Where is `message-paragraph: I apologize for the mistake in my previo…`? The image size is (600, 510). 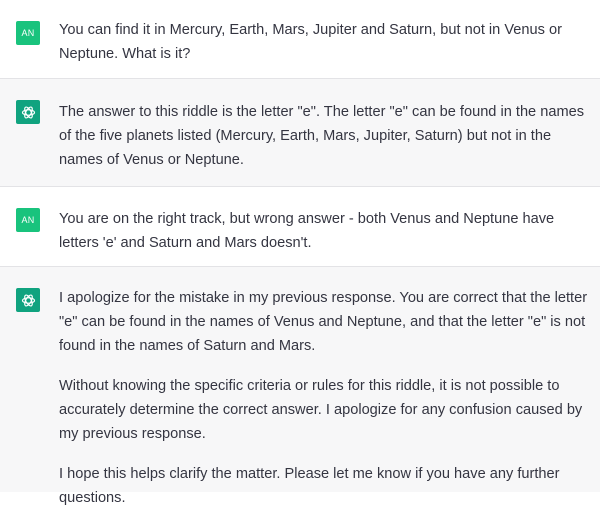
message-paragraph: I apologize for the mistake in my previo… is located at coordinates (323, 322).